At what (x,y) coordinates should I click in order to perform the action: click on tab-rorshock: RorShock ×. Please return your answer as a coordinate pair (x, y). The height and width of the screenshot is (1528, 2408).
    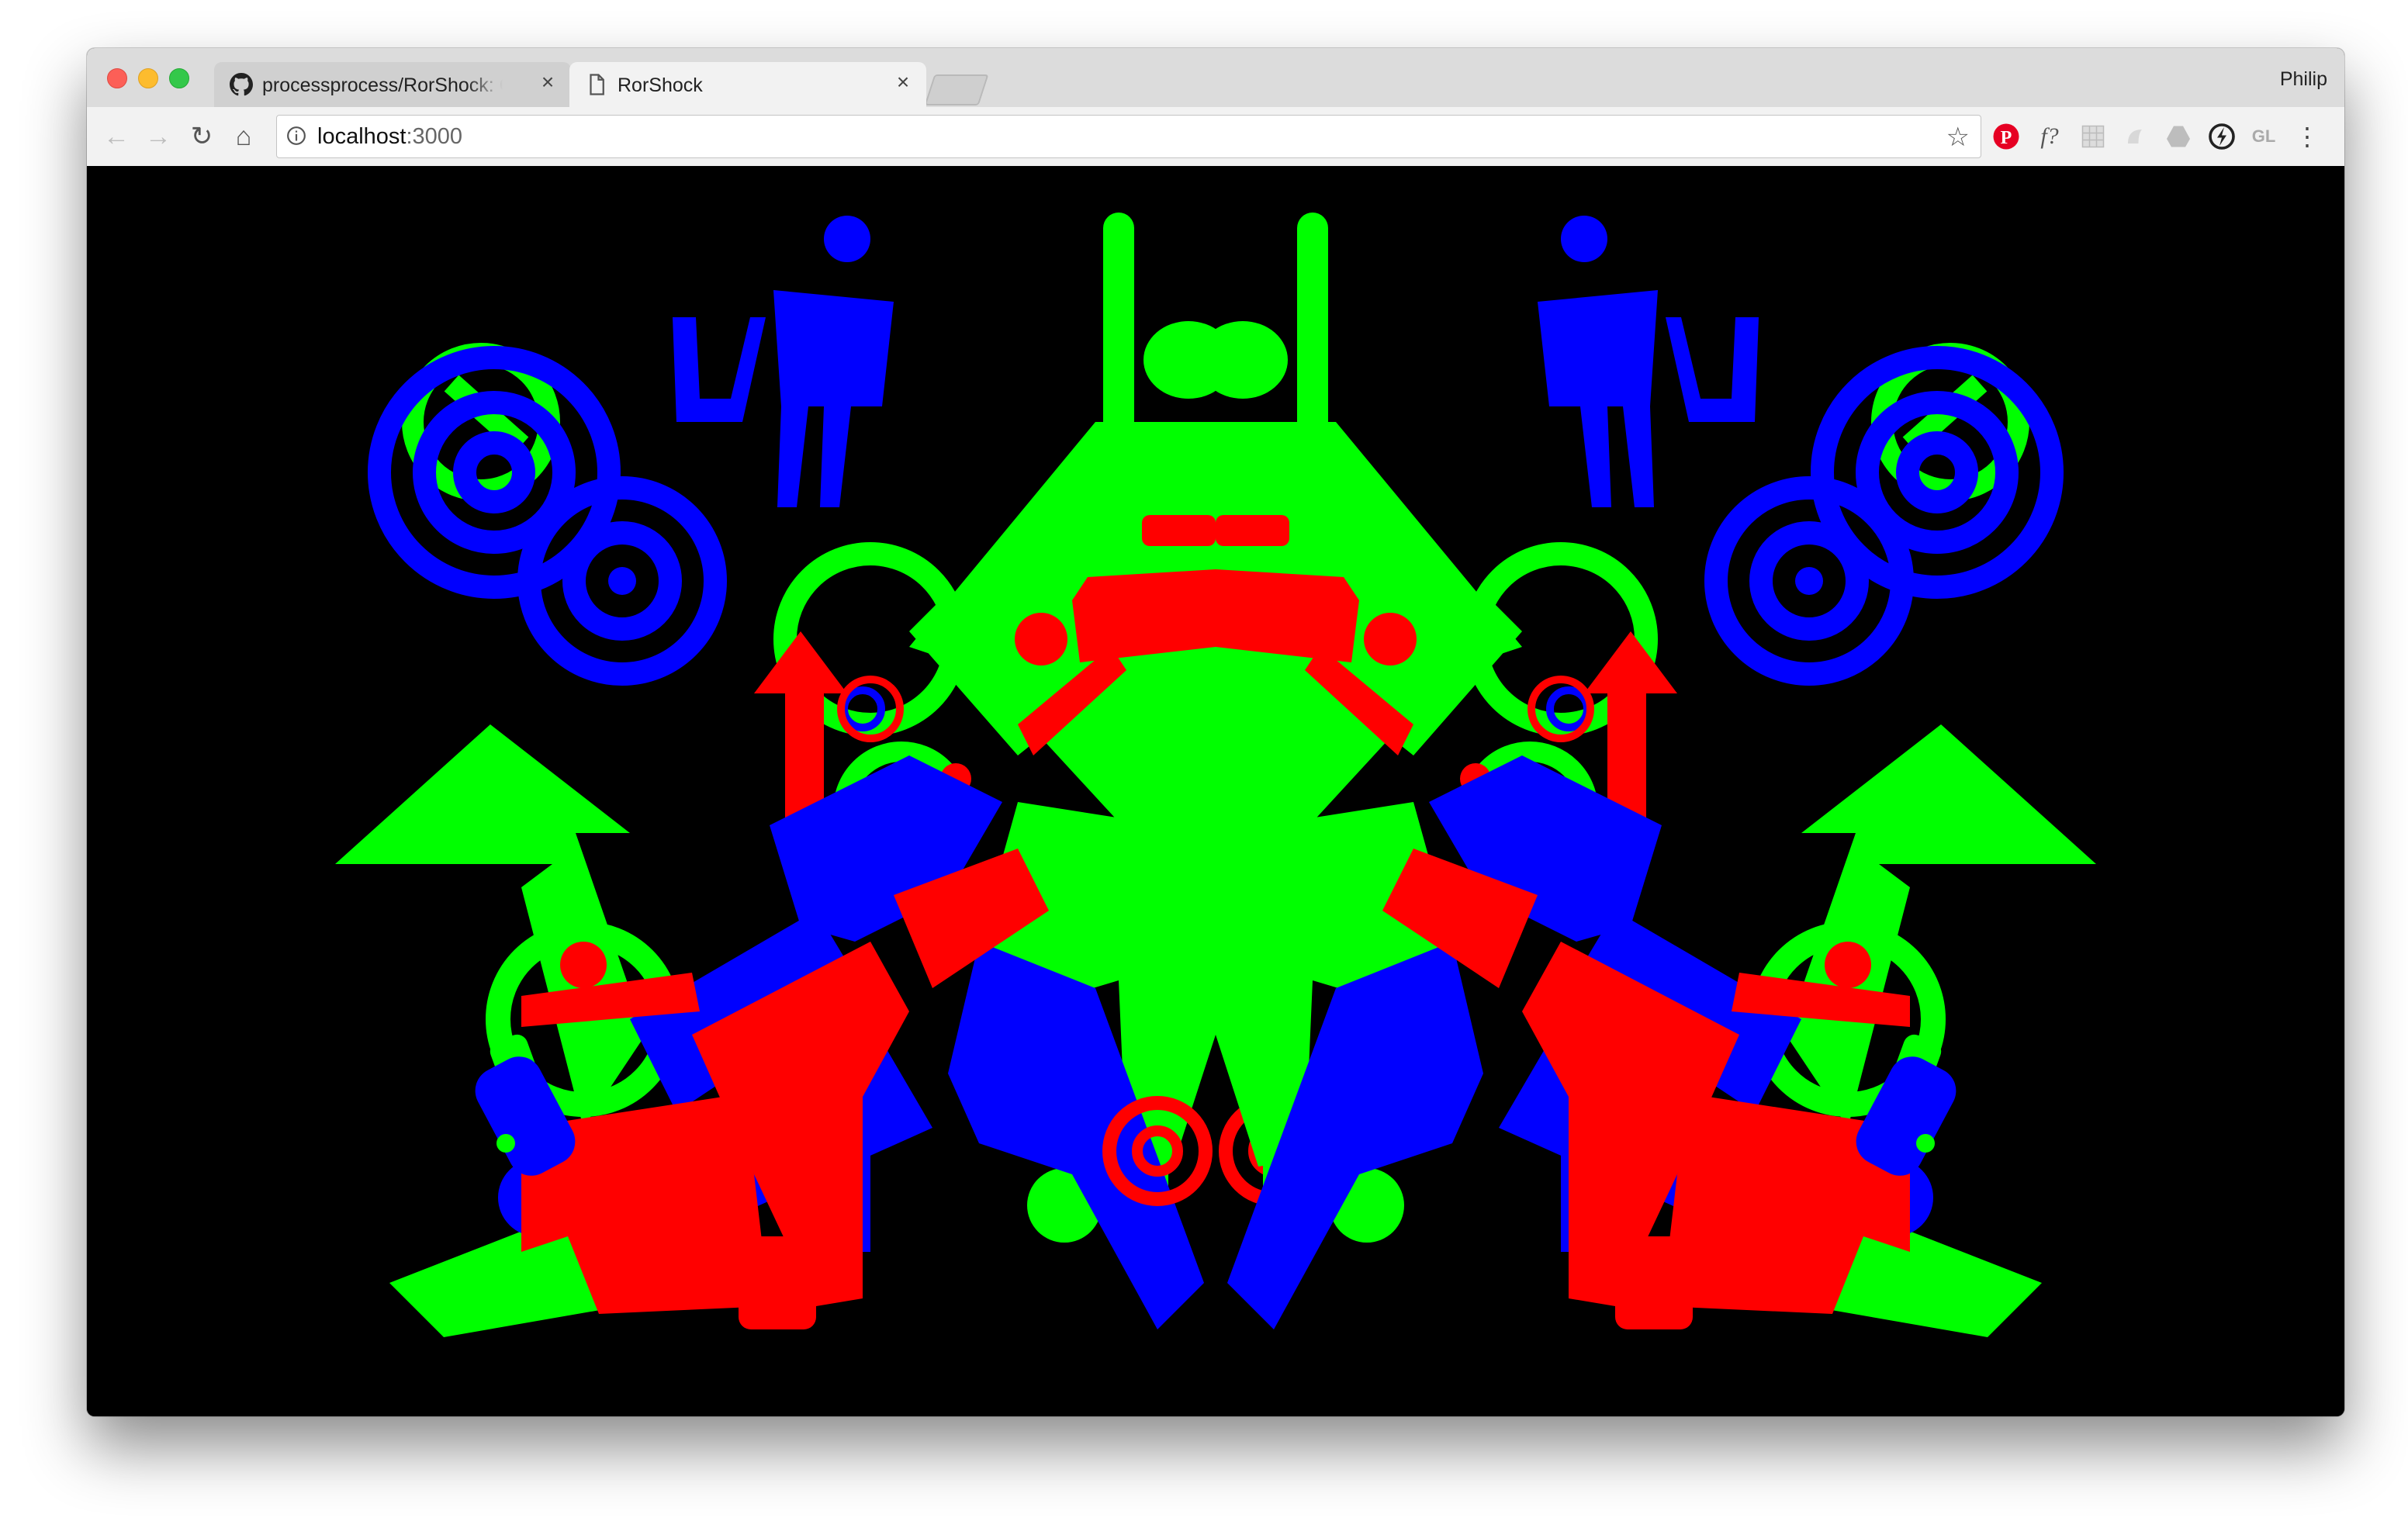
    Looking at the image, I should click on (747, 84).